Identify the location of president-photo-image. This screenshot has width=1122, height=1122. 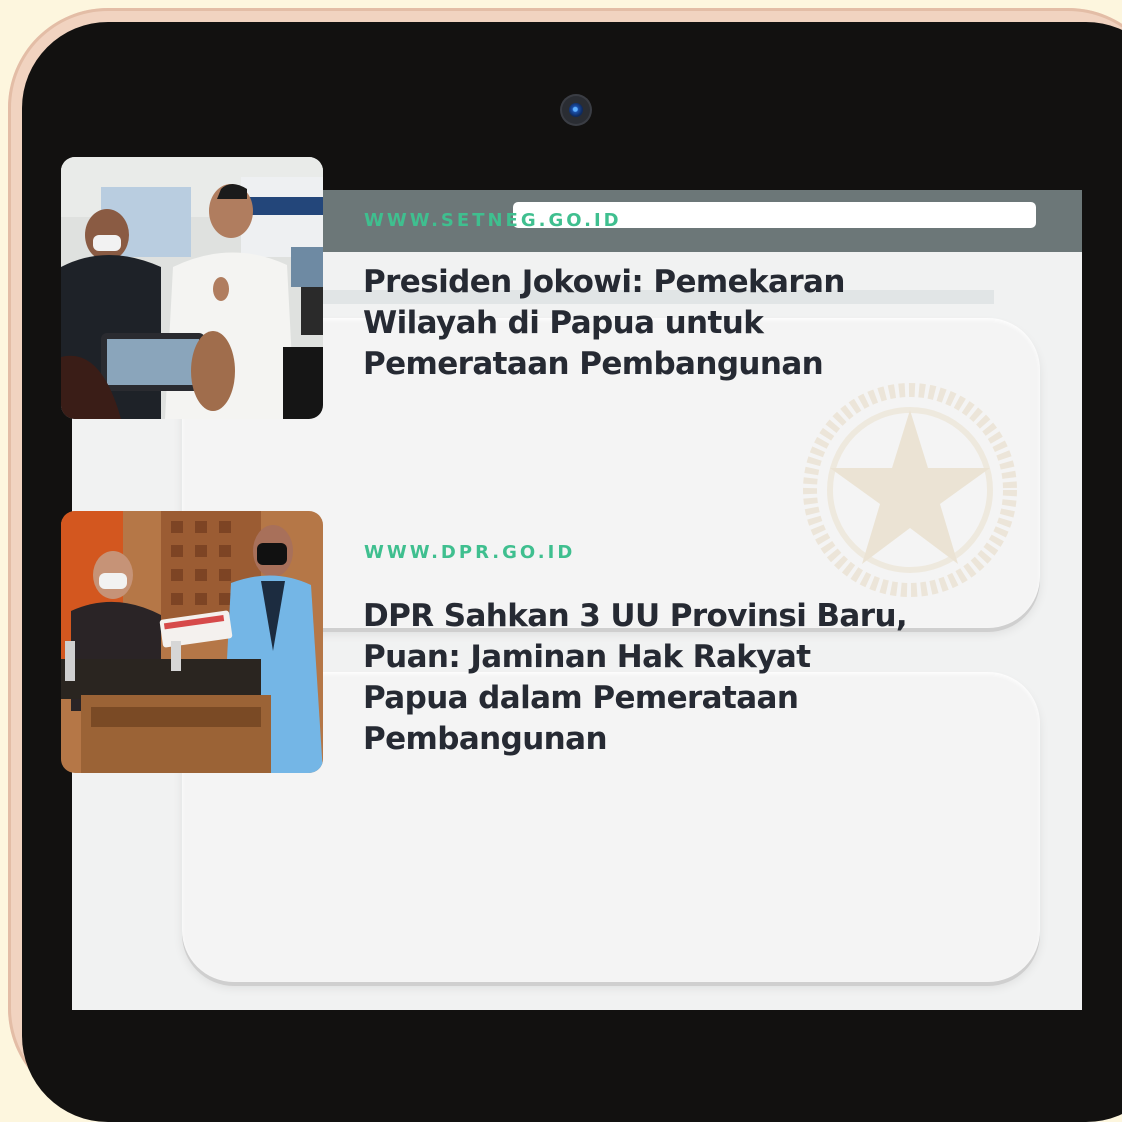
(192, 288).